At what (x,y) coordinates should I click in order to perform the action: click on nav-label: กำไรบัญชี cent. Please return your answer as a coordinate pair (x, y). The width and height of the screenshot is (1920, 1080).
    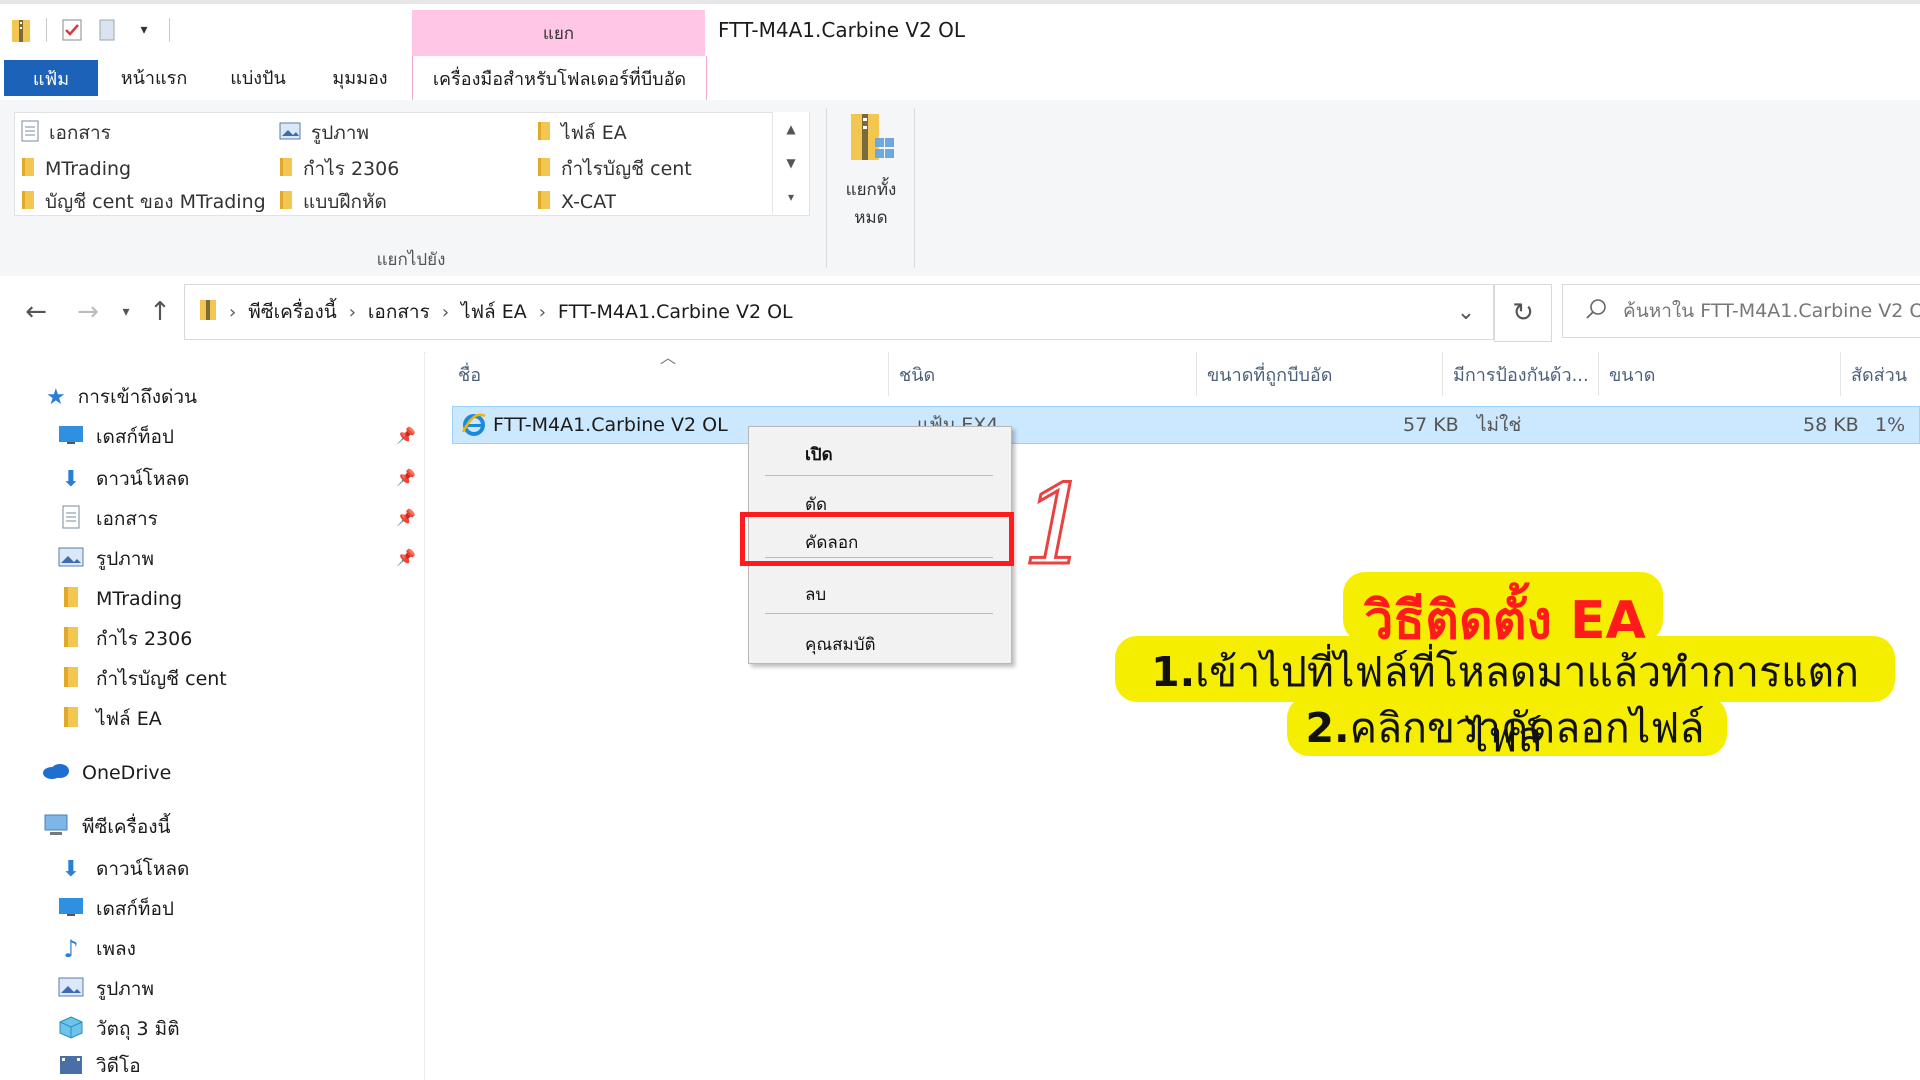
    Looking at the image, I should click on (161, 679).